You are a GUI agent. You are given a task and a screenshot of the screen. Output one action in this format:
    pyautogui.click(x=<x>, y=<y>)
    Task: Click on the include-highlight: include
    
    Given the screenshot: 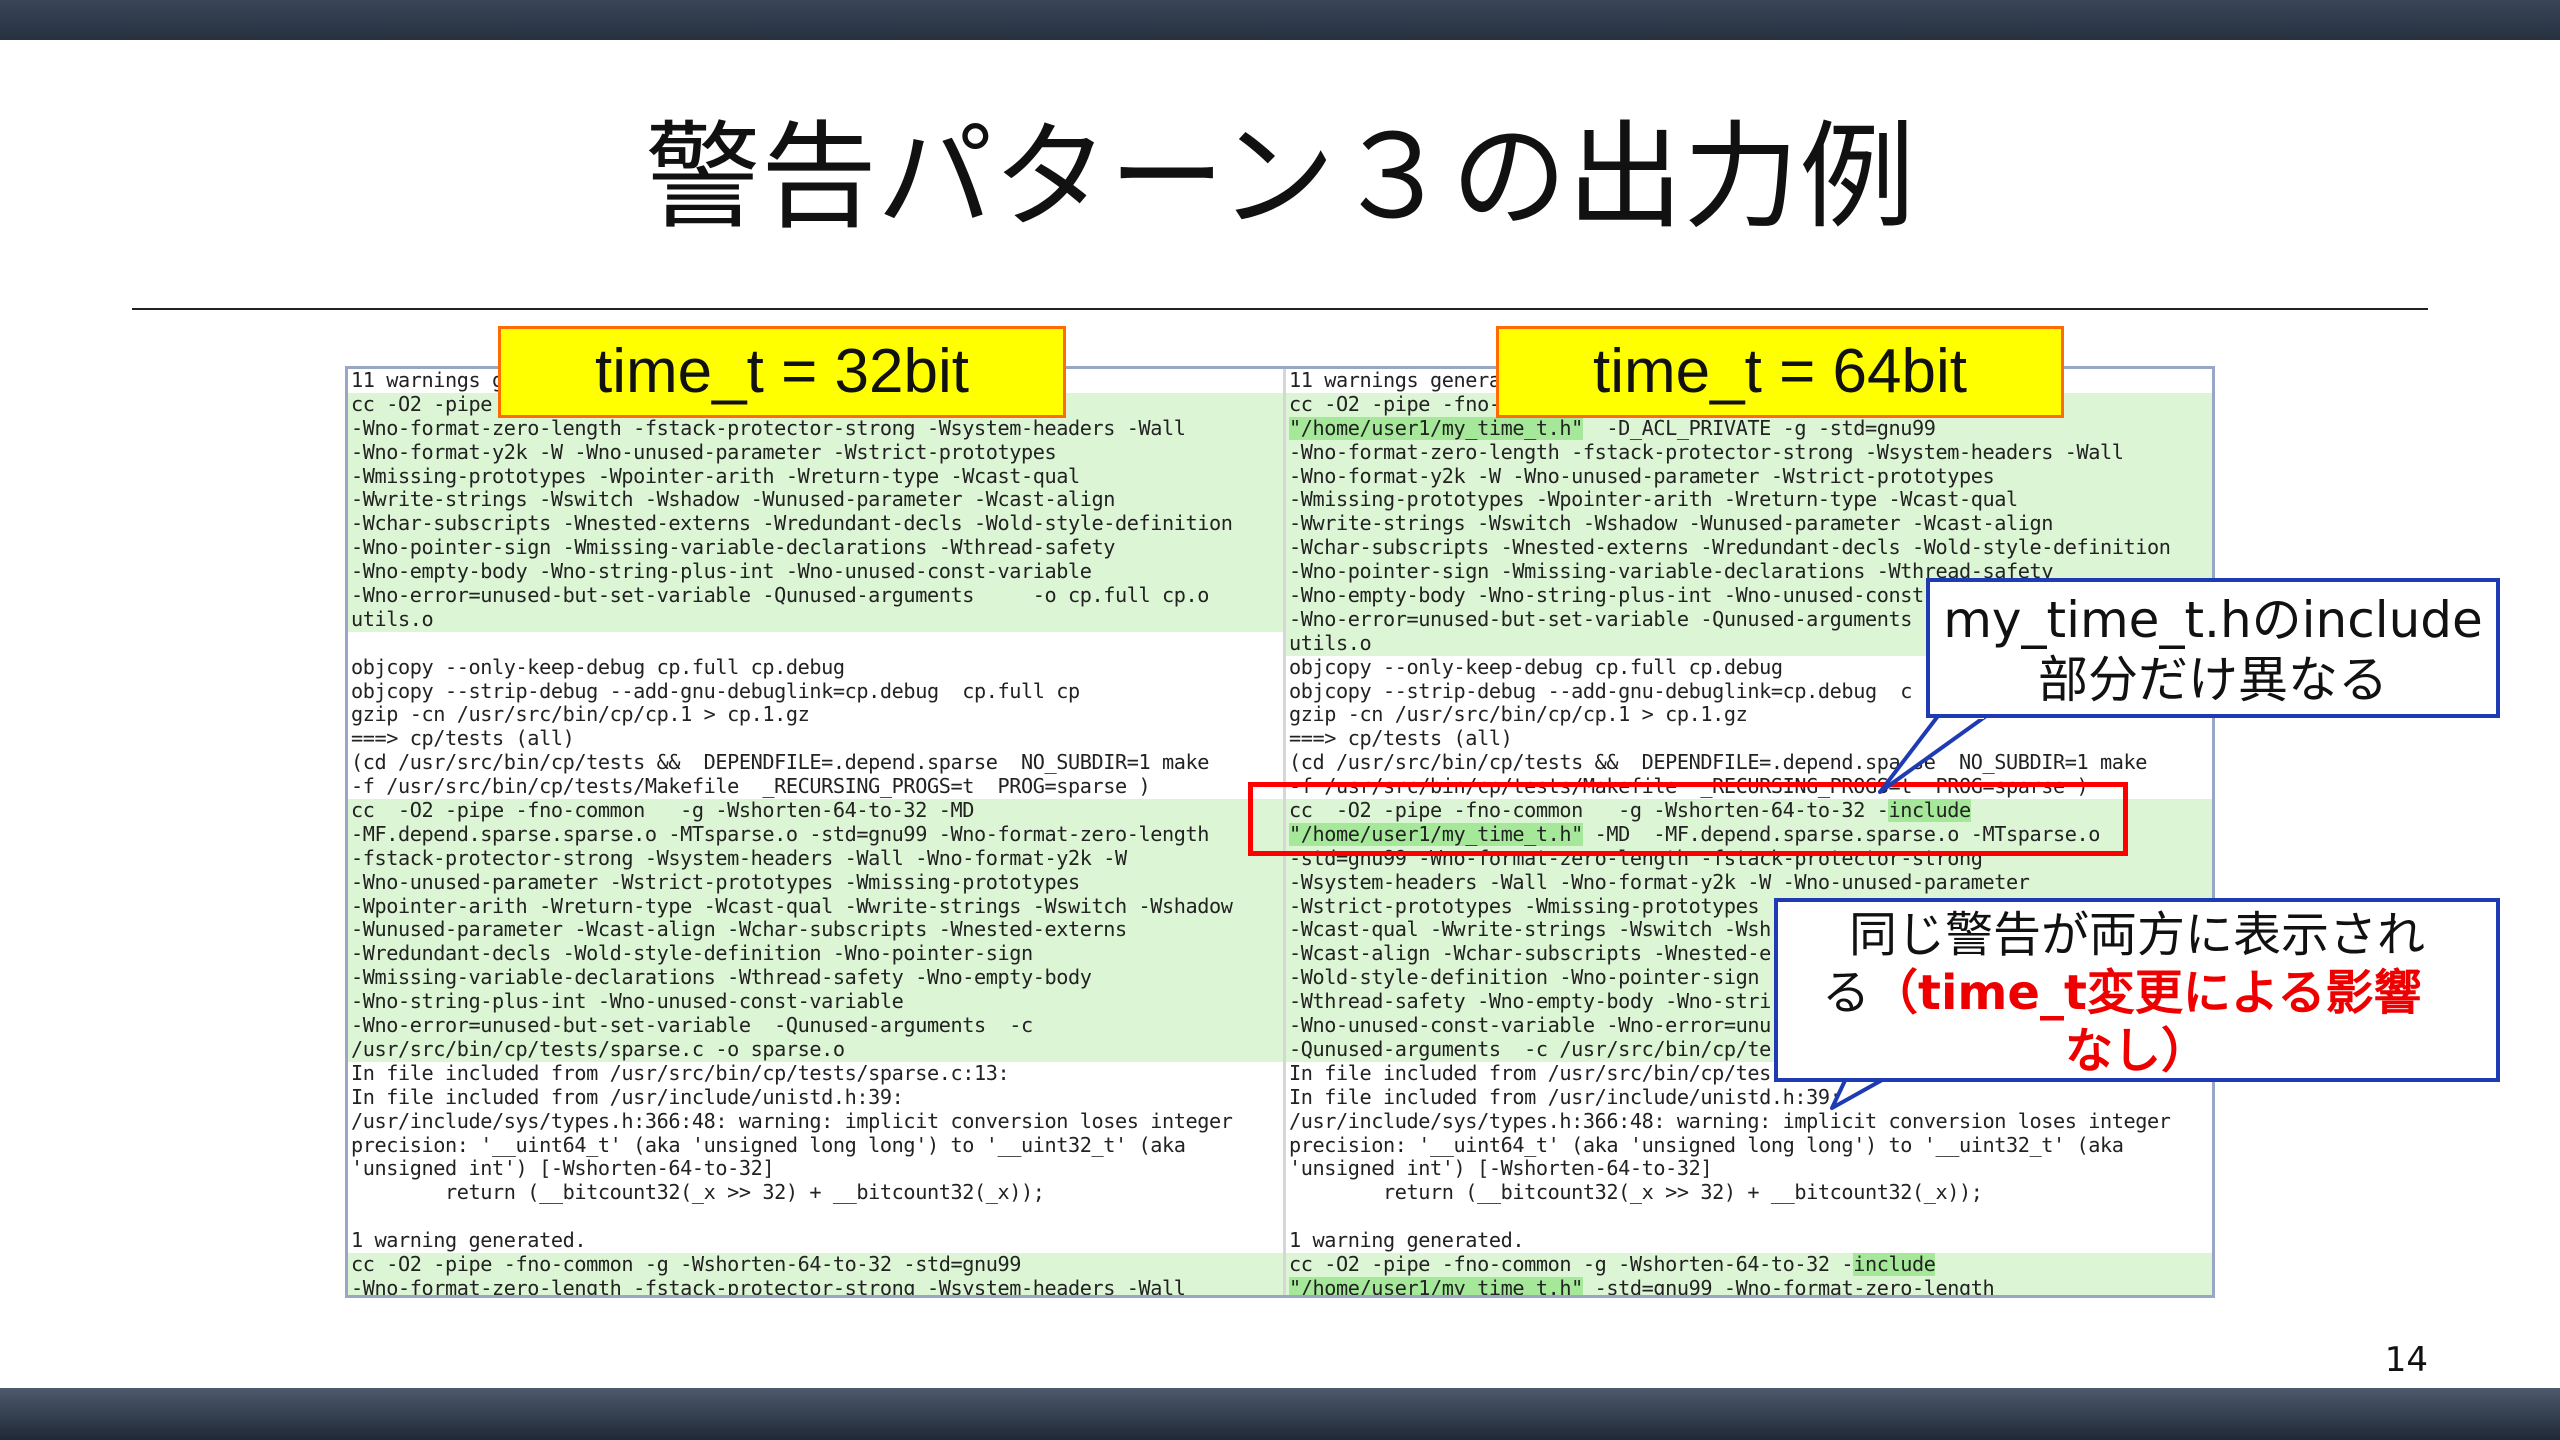 What is the action you would take?
    pyautogui.click(x=1894, y=1264)
    